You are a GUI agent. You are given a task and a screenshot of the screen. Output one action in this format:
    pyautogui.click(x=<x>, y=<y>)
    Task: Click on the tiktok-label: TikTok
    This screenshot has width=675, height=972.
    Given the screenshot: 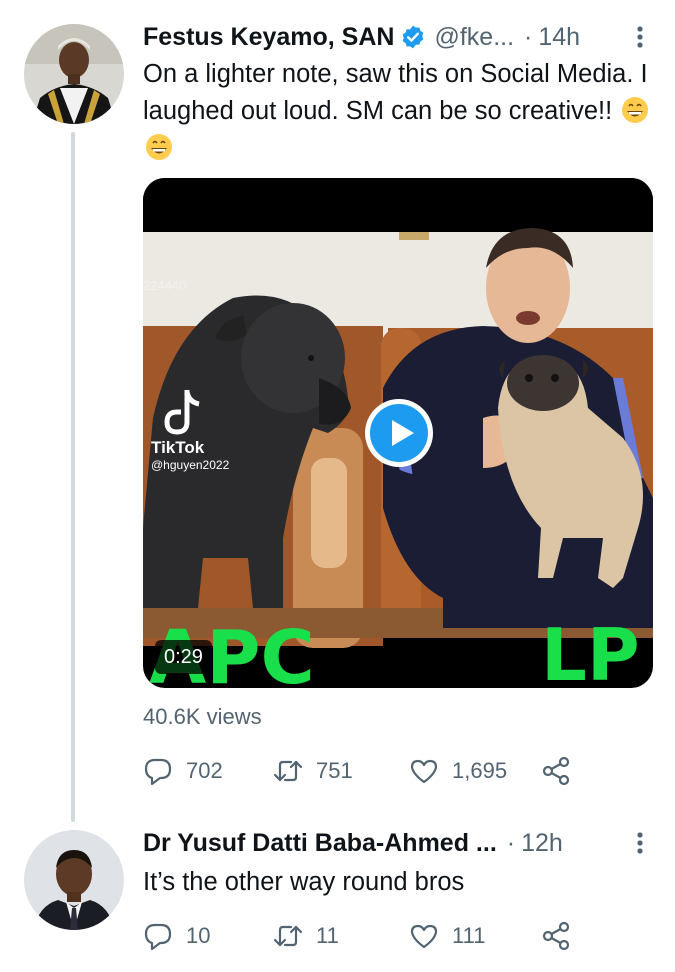 What is the action you would take?
    pyautogui.click(x=178, y=447)
    